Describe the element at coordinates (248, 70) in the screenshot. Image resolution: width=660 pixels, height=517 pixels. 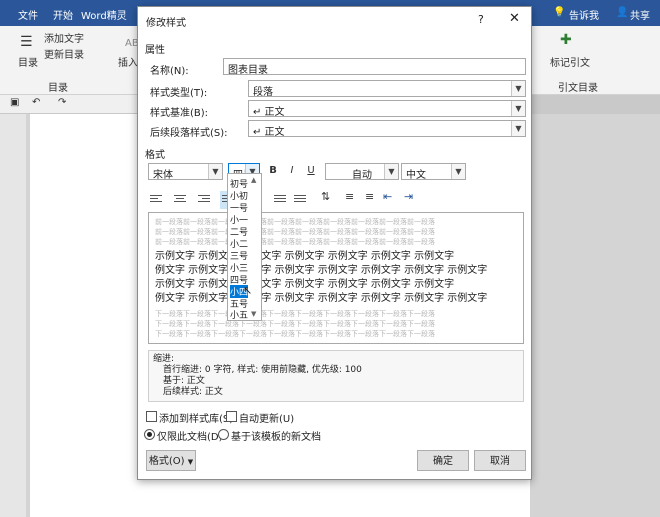
I see `name-value: 图表目录` at that location.